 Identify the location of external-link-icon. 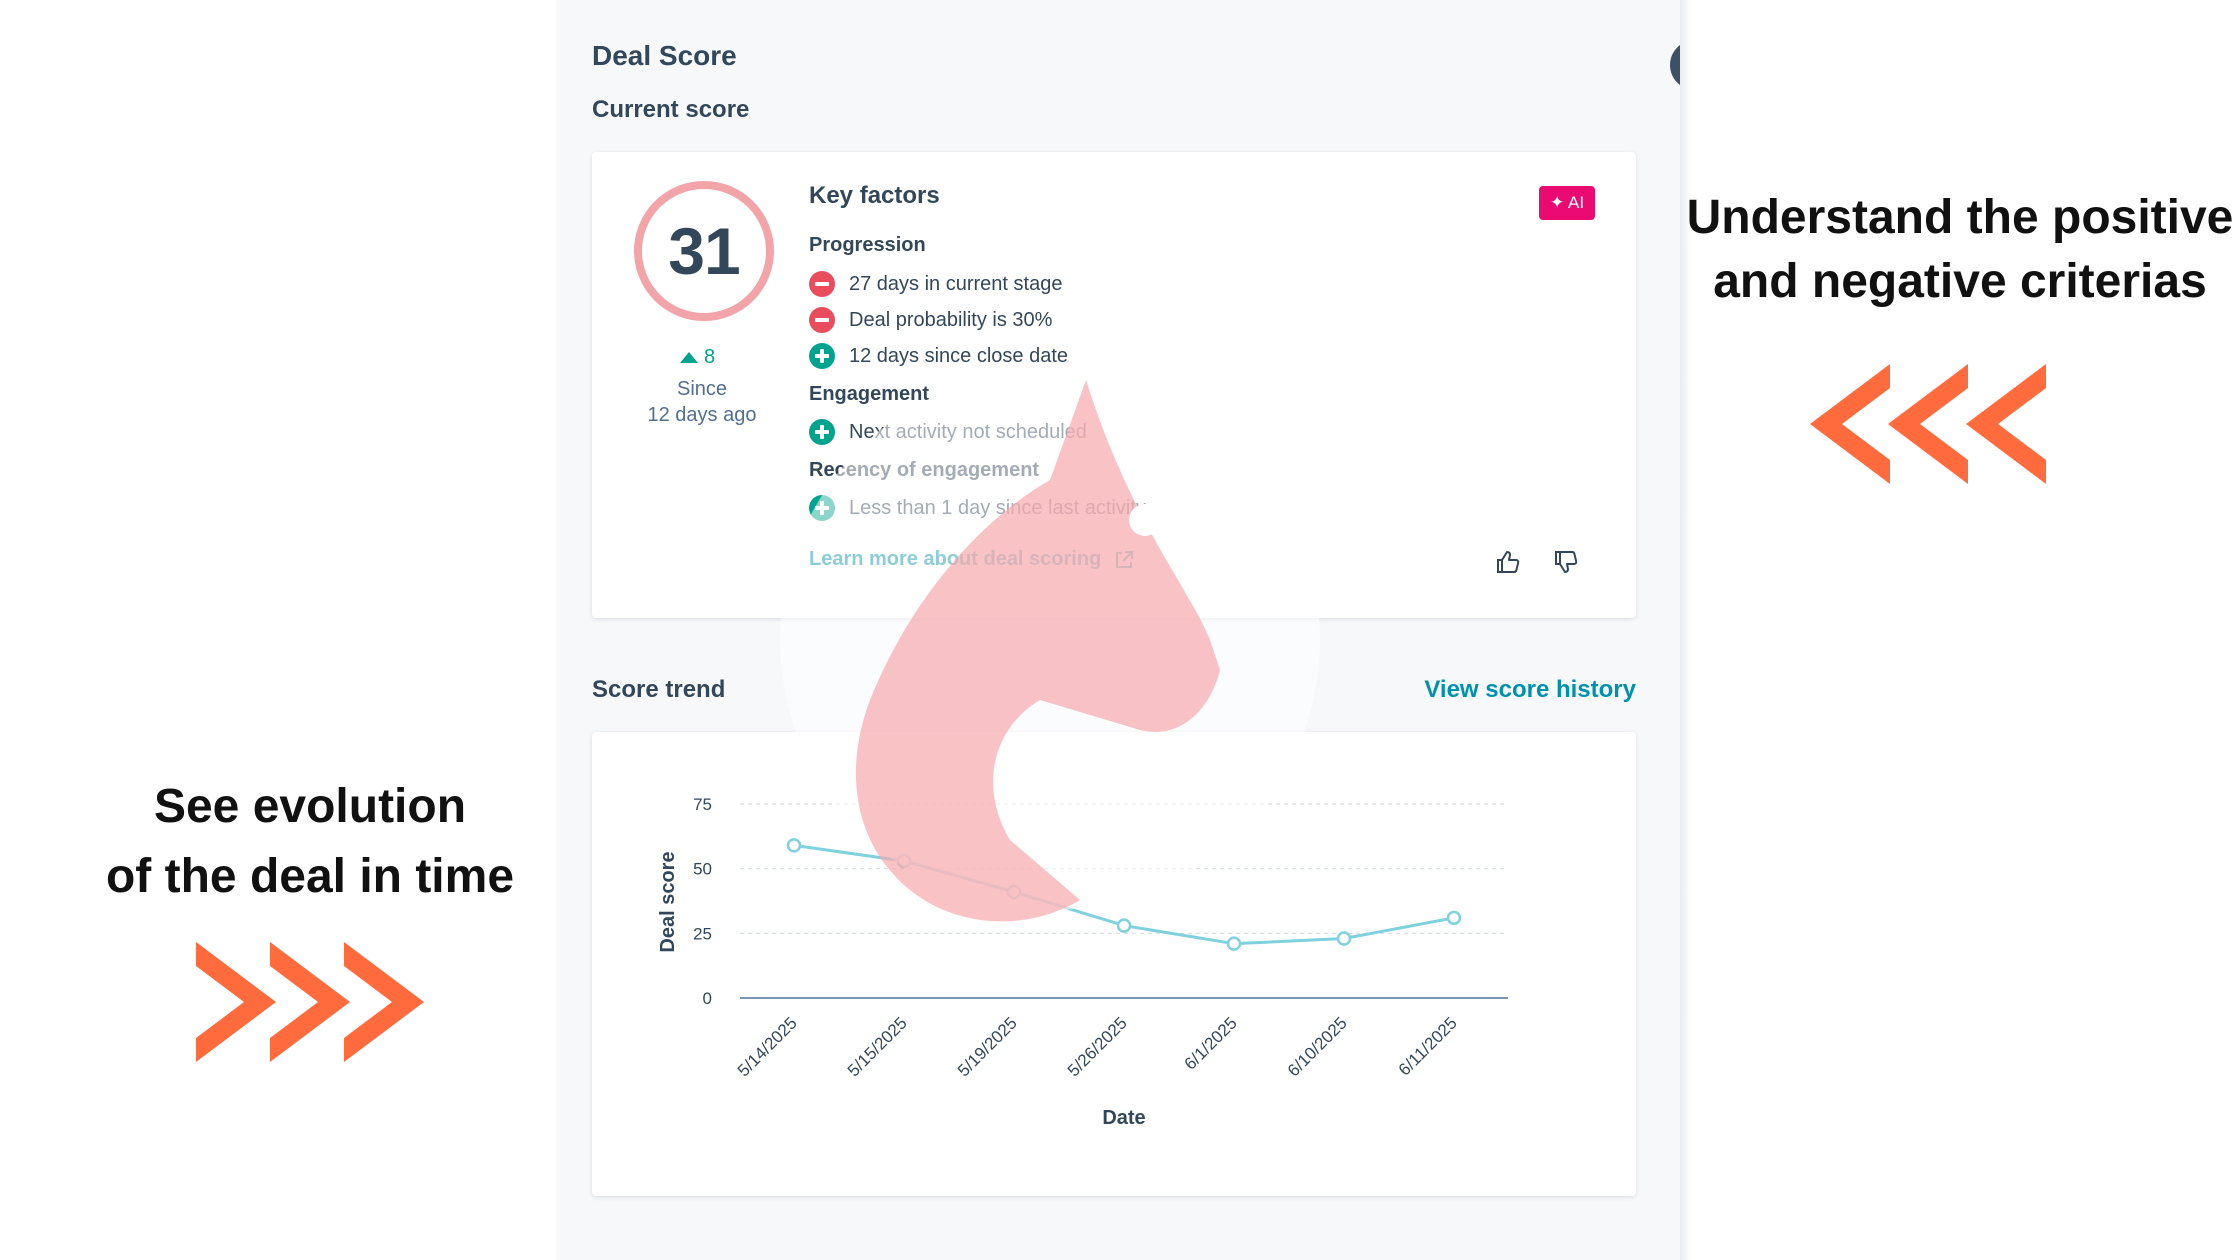
(1125, 559).